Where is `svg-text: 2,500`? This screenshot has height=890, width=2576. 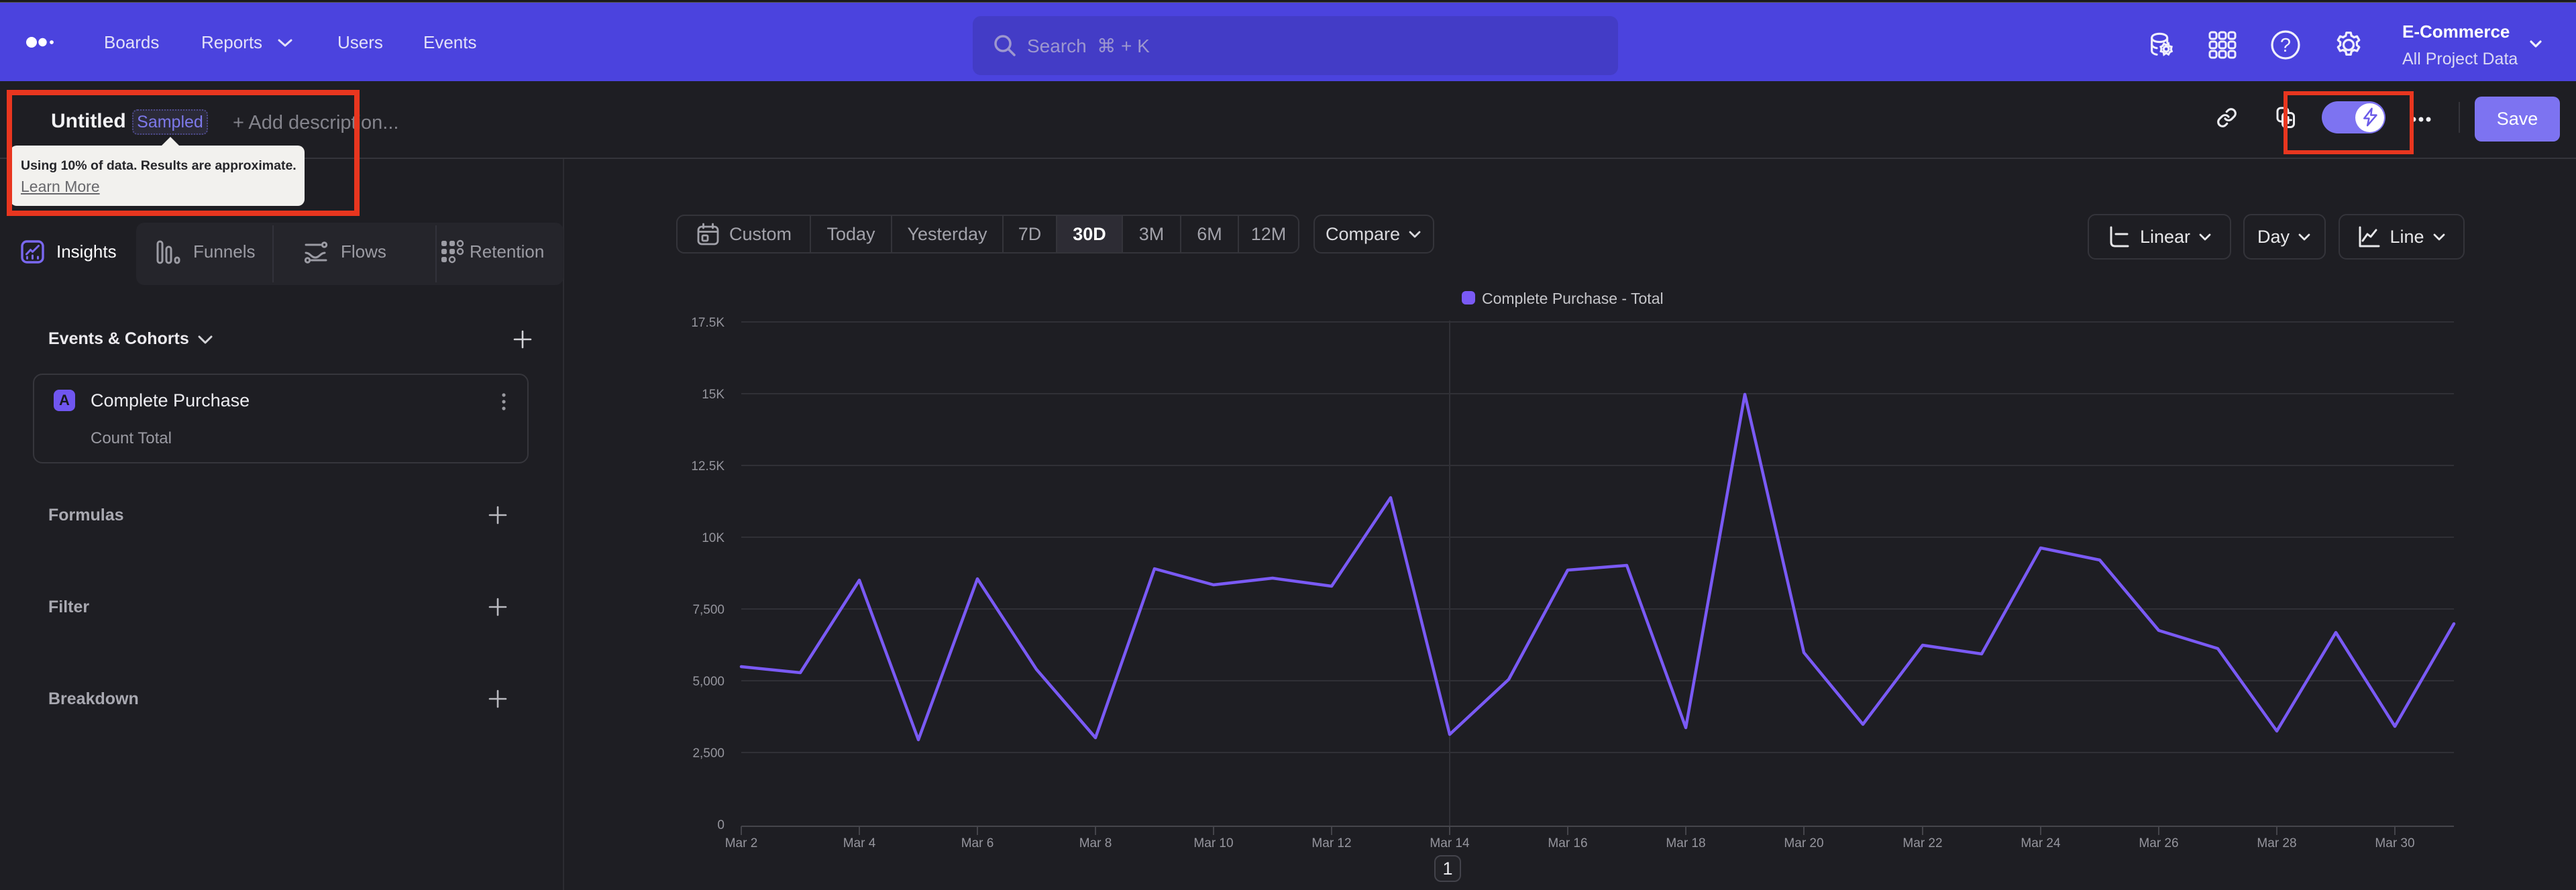
svg-text: 2,500 is located at coordinates (708, 753).